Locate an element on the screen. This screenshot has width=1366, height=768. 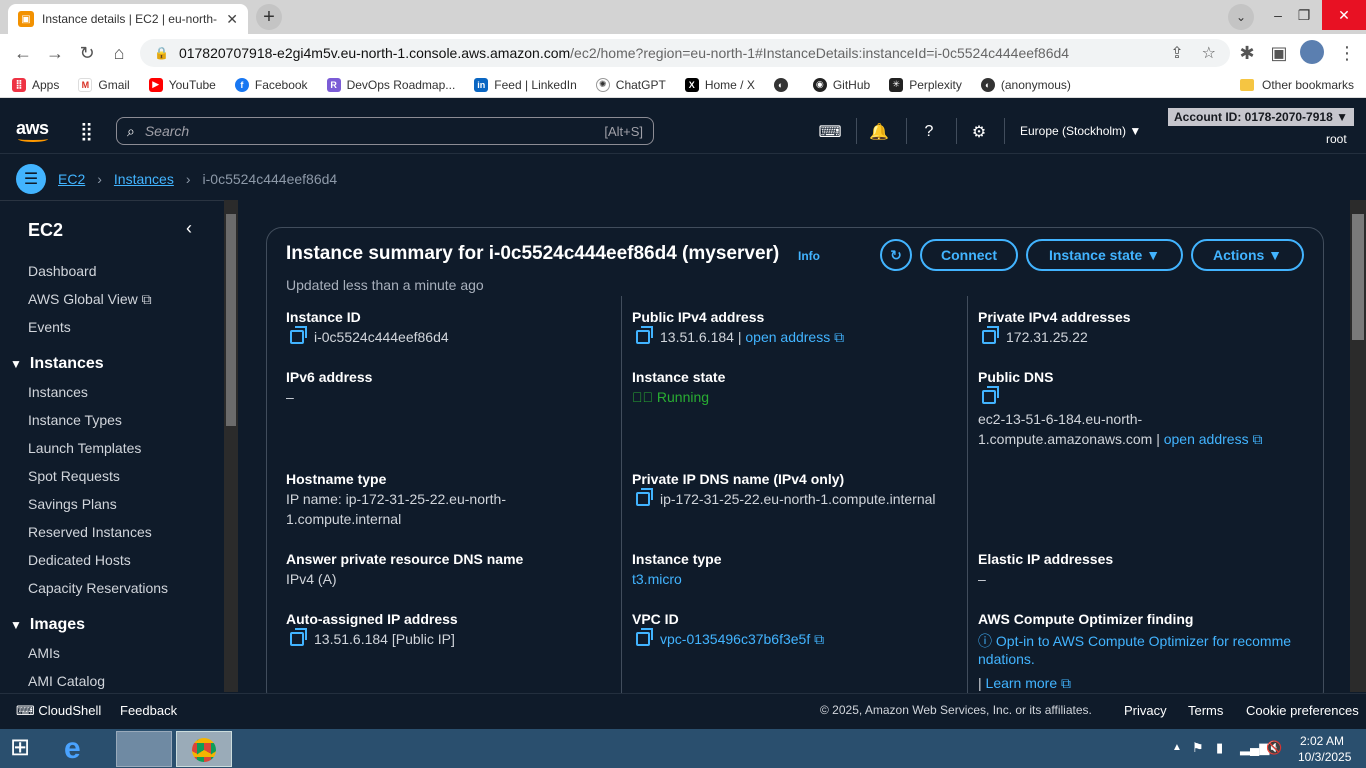
close-window-button: ✕ is located at coordinates (1344, 15).